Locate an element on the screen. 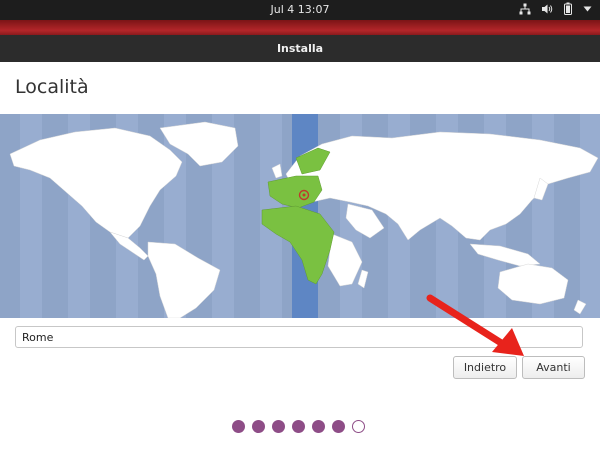 The height and width of the screenshot is (450, 600). window-title: Installa is located at coordinates (300, 48).